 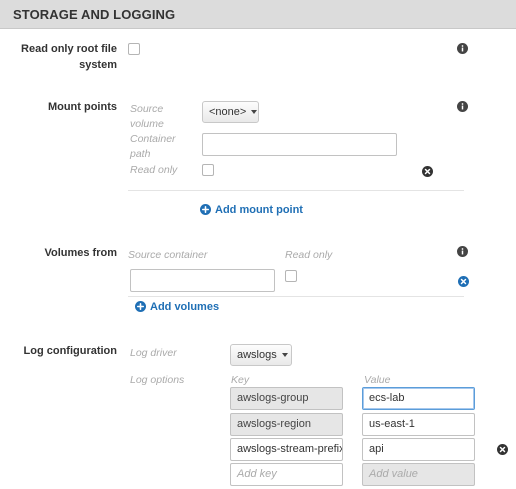 I want to click on container-path-input, so click(x=299, y=144).